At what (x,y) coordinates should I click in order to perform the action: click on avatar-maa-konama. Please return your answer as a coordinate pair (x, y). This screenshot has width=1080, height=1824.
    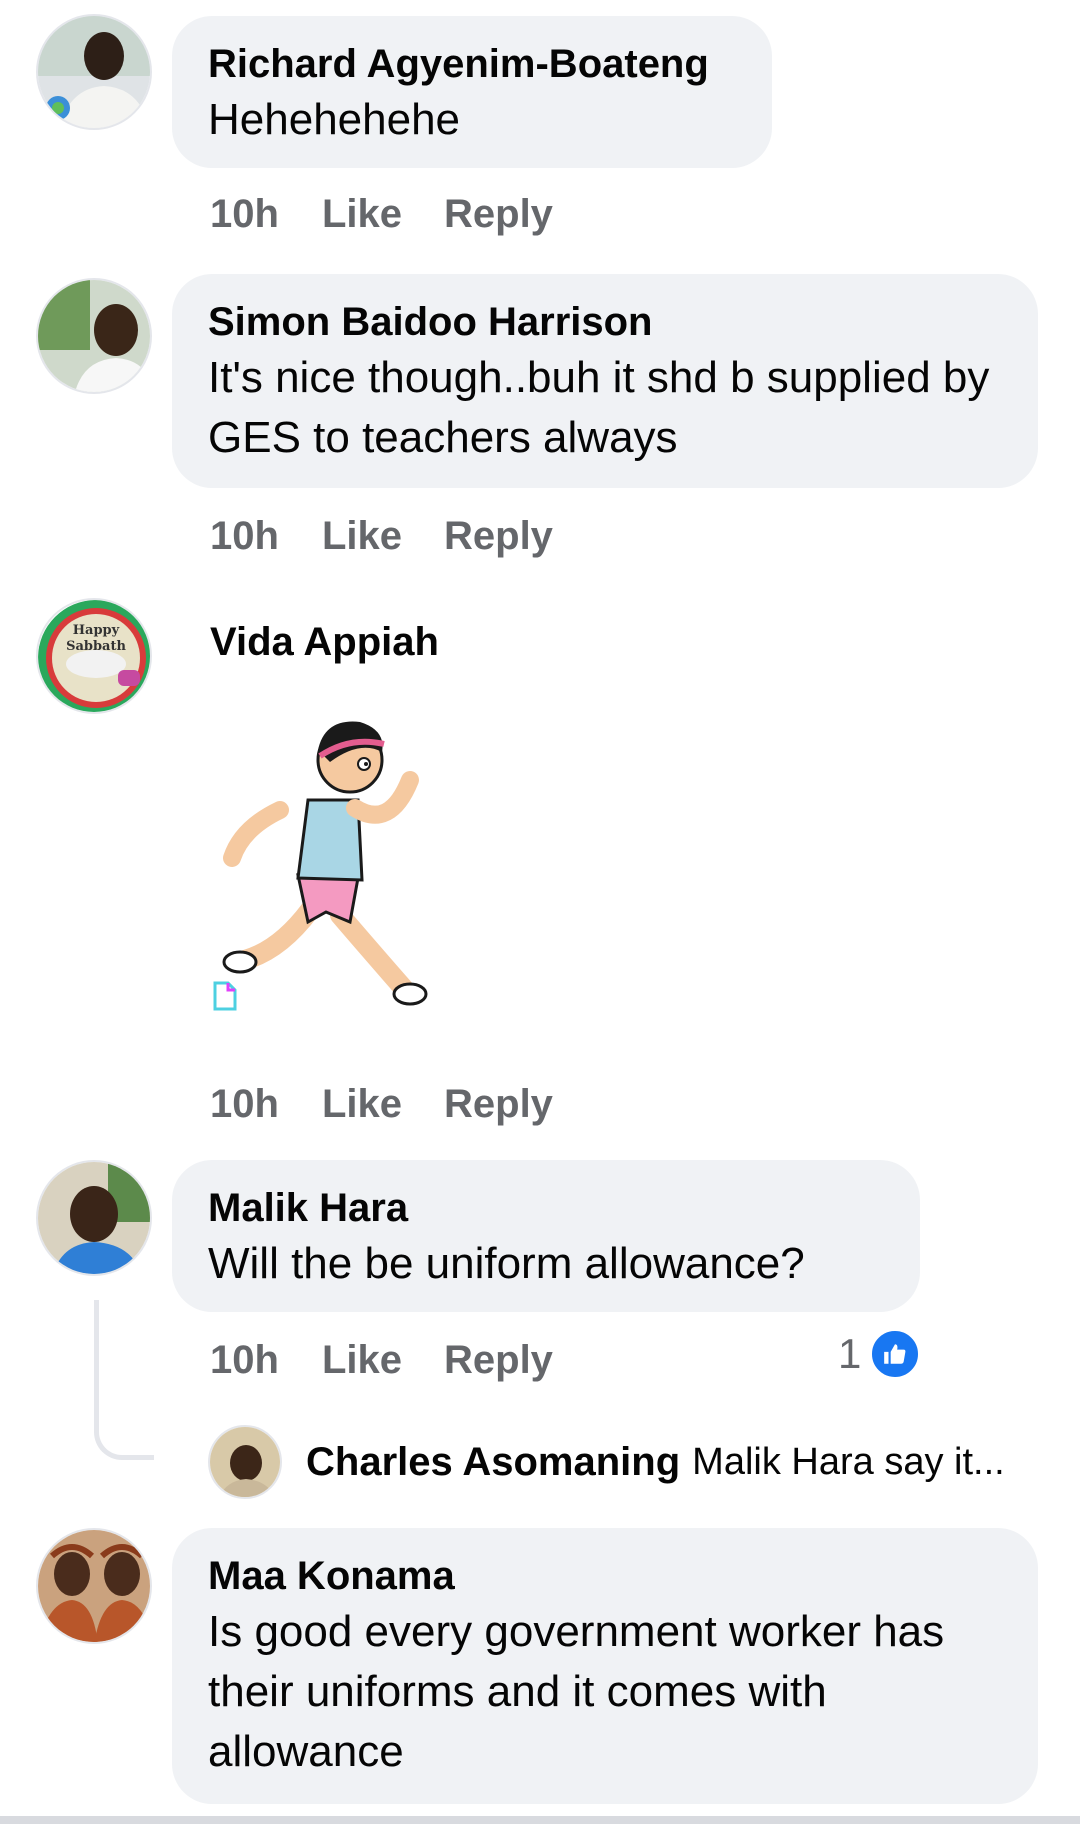
    Looking at the image, I should click on (94, 1586).